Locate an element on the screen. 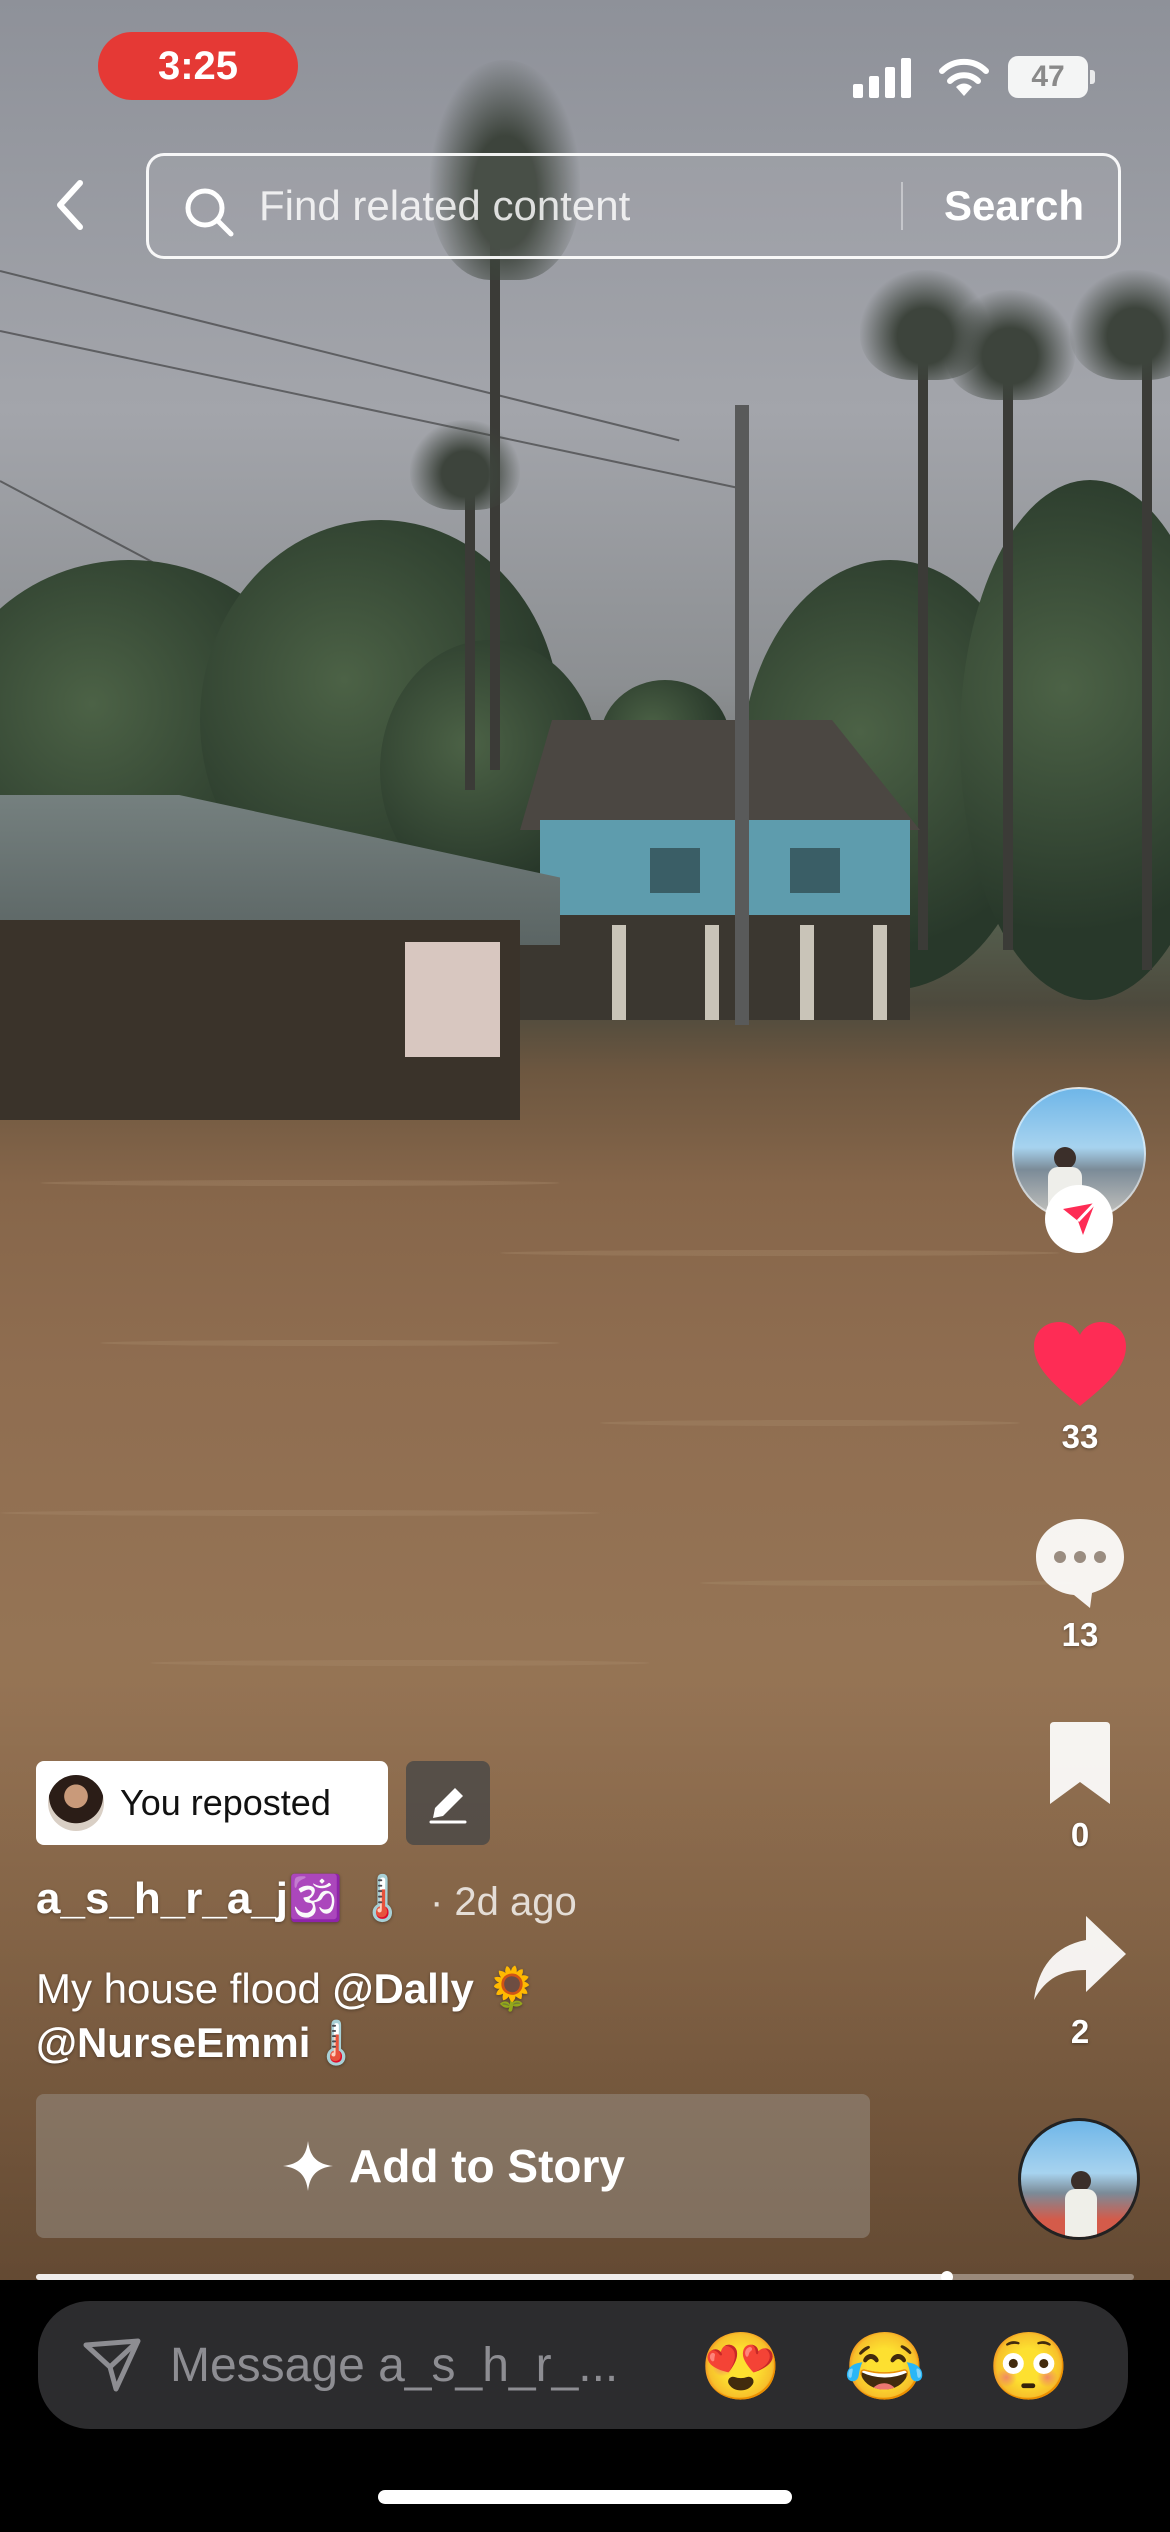 The width and height of the screenshot is (1170, 2532). quick-emoji-heart-eyes: 😍 is located at coordinates (741, 2366).